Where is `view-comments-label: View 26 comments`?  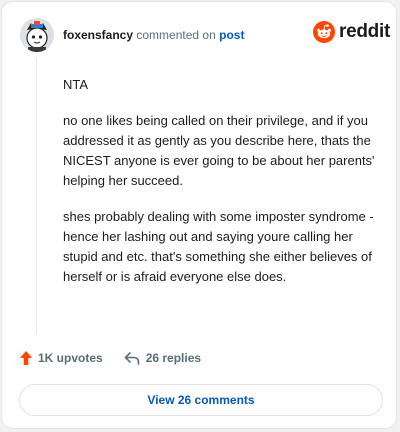 view-comments-label: View 26 comments is located at coordinates (201, 400).